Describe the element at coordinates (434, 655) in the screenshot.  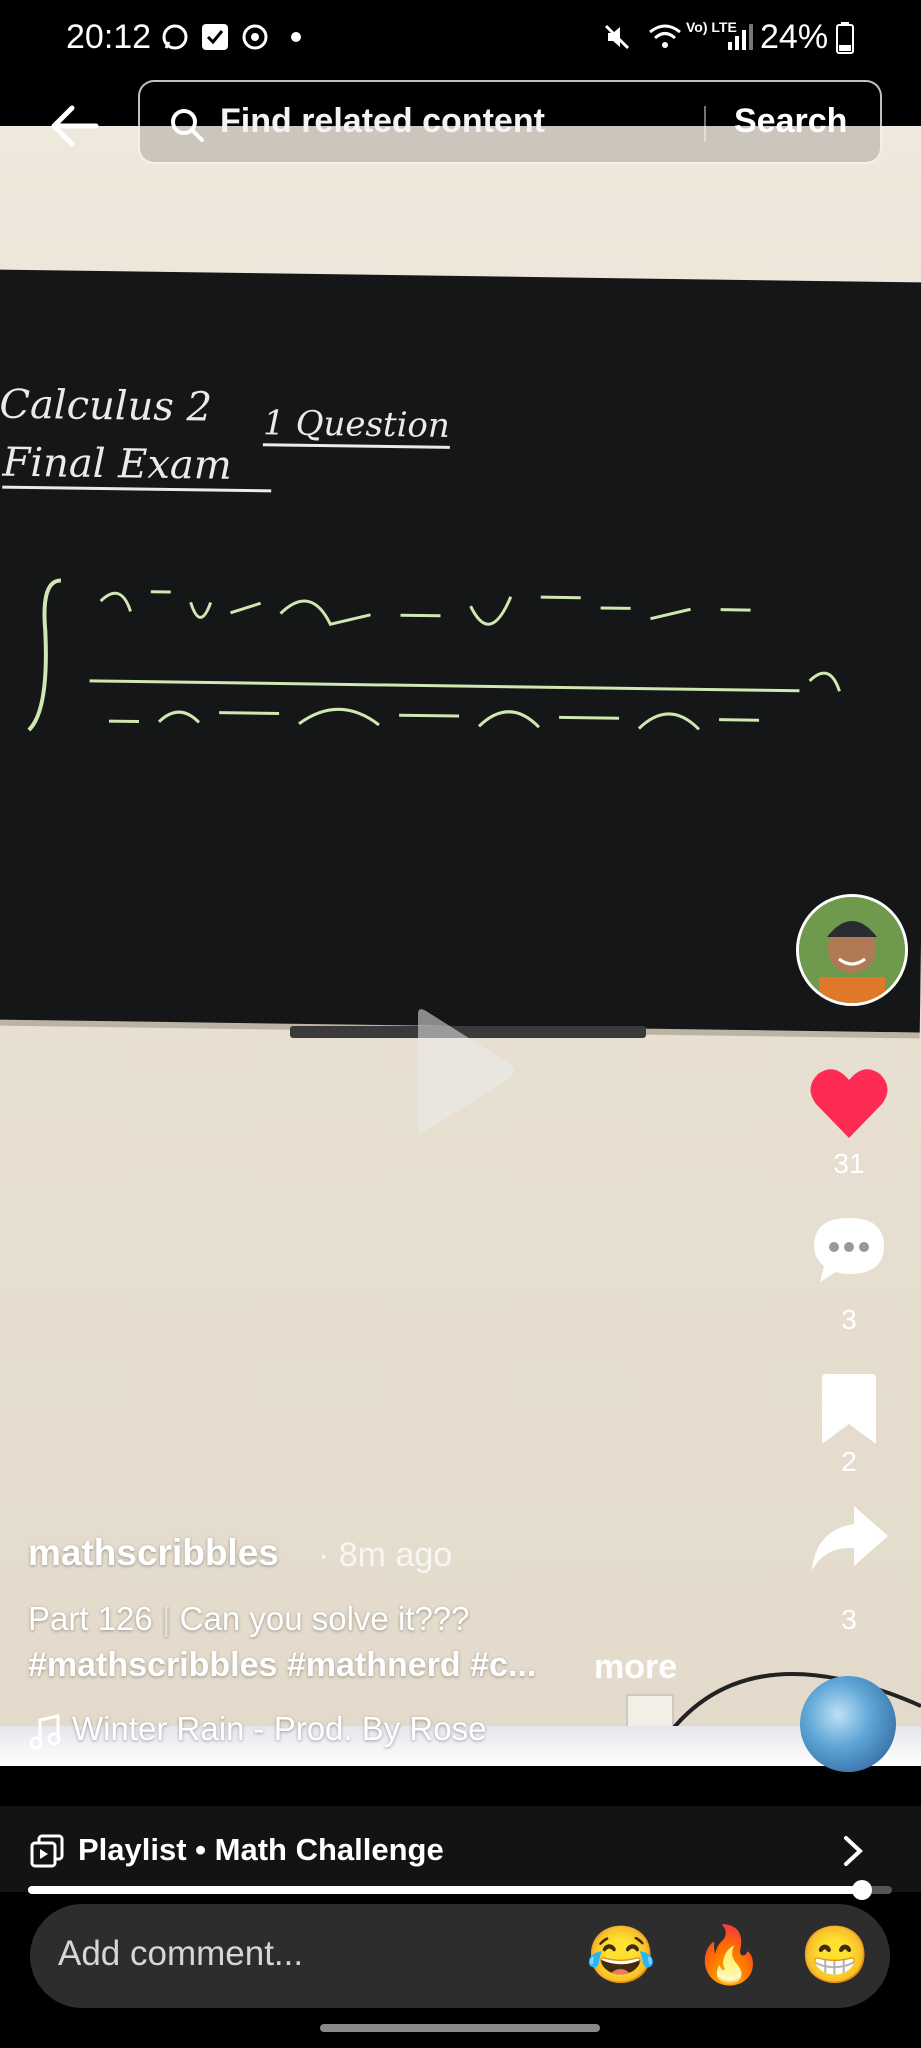
I see `integral-formula` at that location.